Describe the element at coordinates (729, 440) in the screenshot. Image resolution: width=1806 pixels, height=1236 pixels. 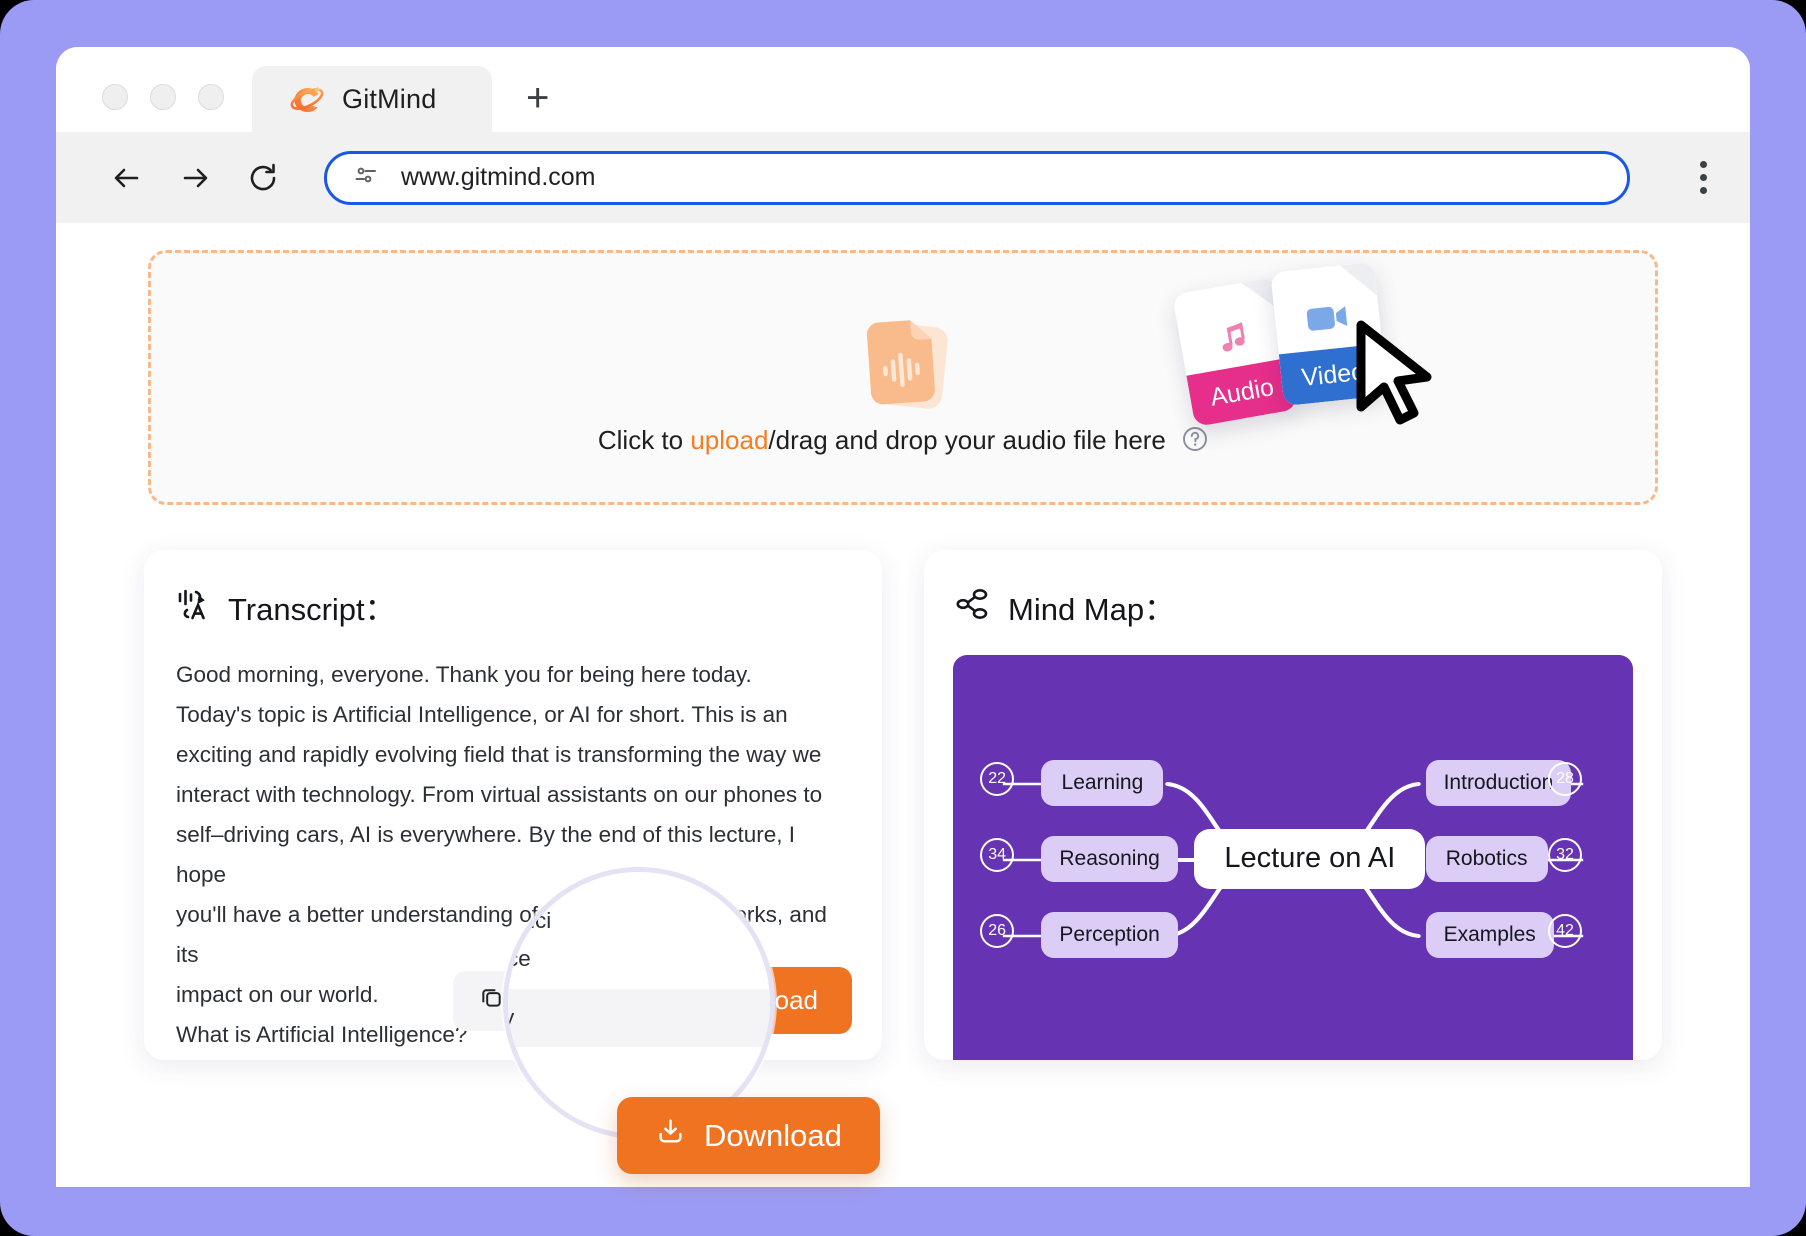
I see `upload-link: upload` at that location.